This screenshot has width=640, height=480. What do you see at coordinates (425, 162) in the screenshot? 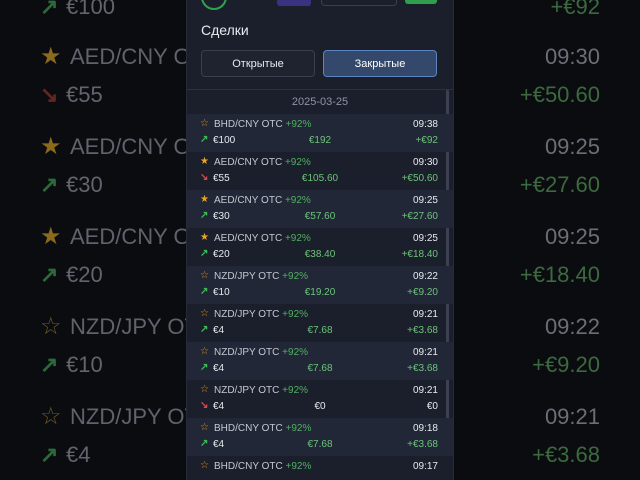
I see `trade-time: 09:30` at bounding box center [425, 162].